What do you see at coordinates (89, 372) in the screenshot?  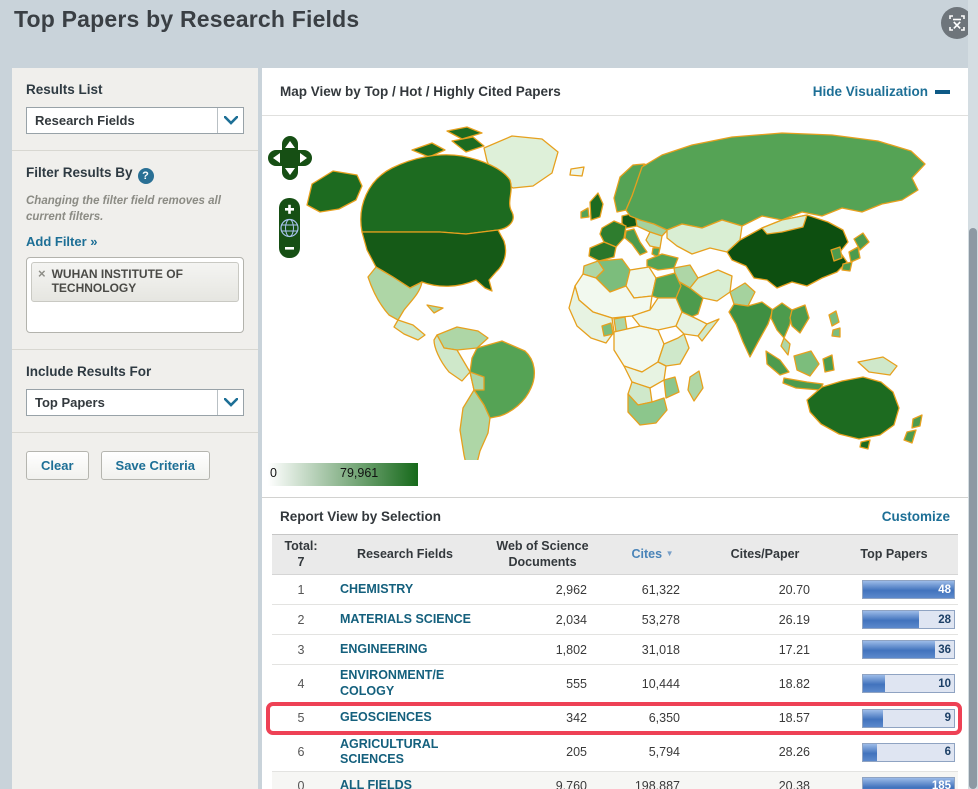 I see `include-results-heading: Include Results For` at bounding box center [89, 372].